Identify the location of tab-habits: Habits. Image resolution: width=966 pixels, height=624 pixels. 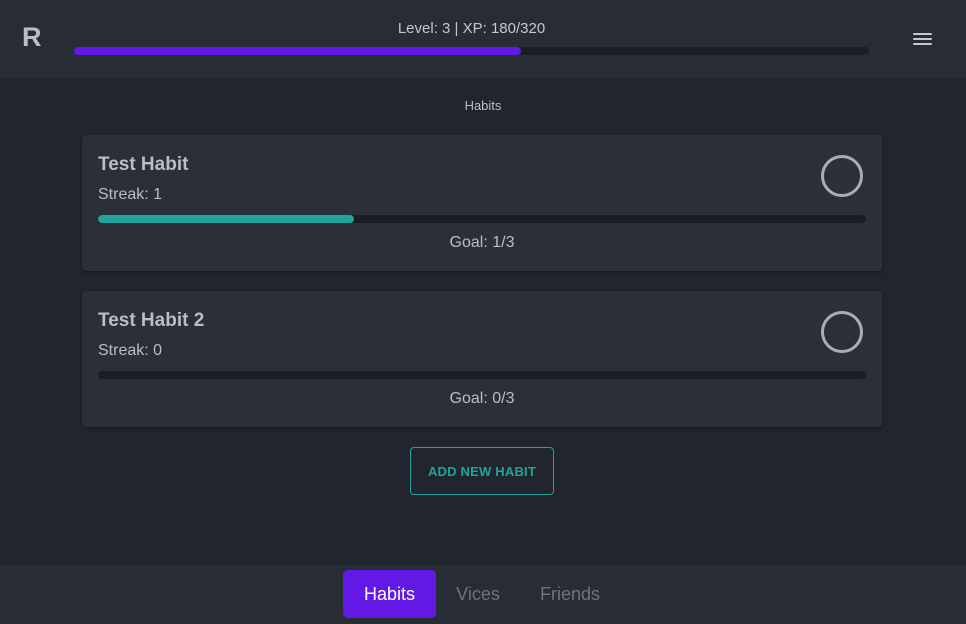
(389, 594).